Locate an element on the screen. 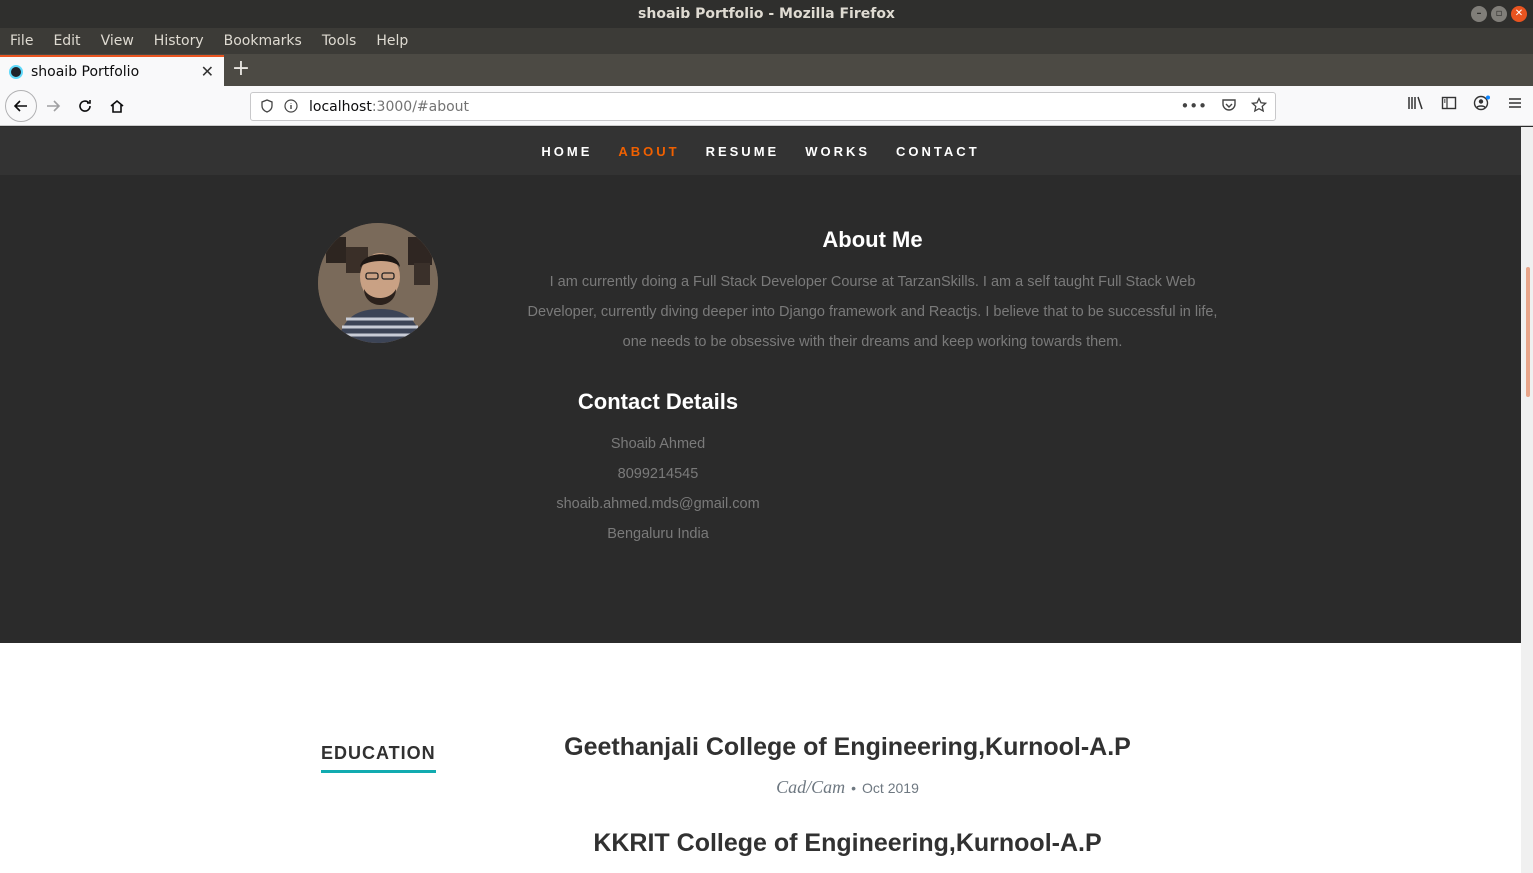 This screenshot has width=1533, height=873. url-bar: localhost:3000/#about ••• is located at coordinates (763, 106).